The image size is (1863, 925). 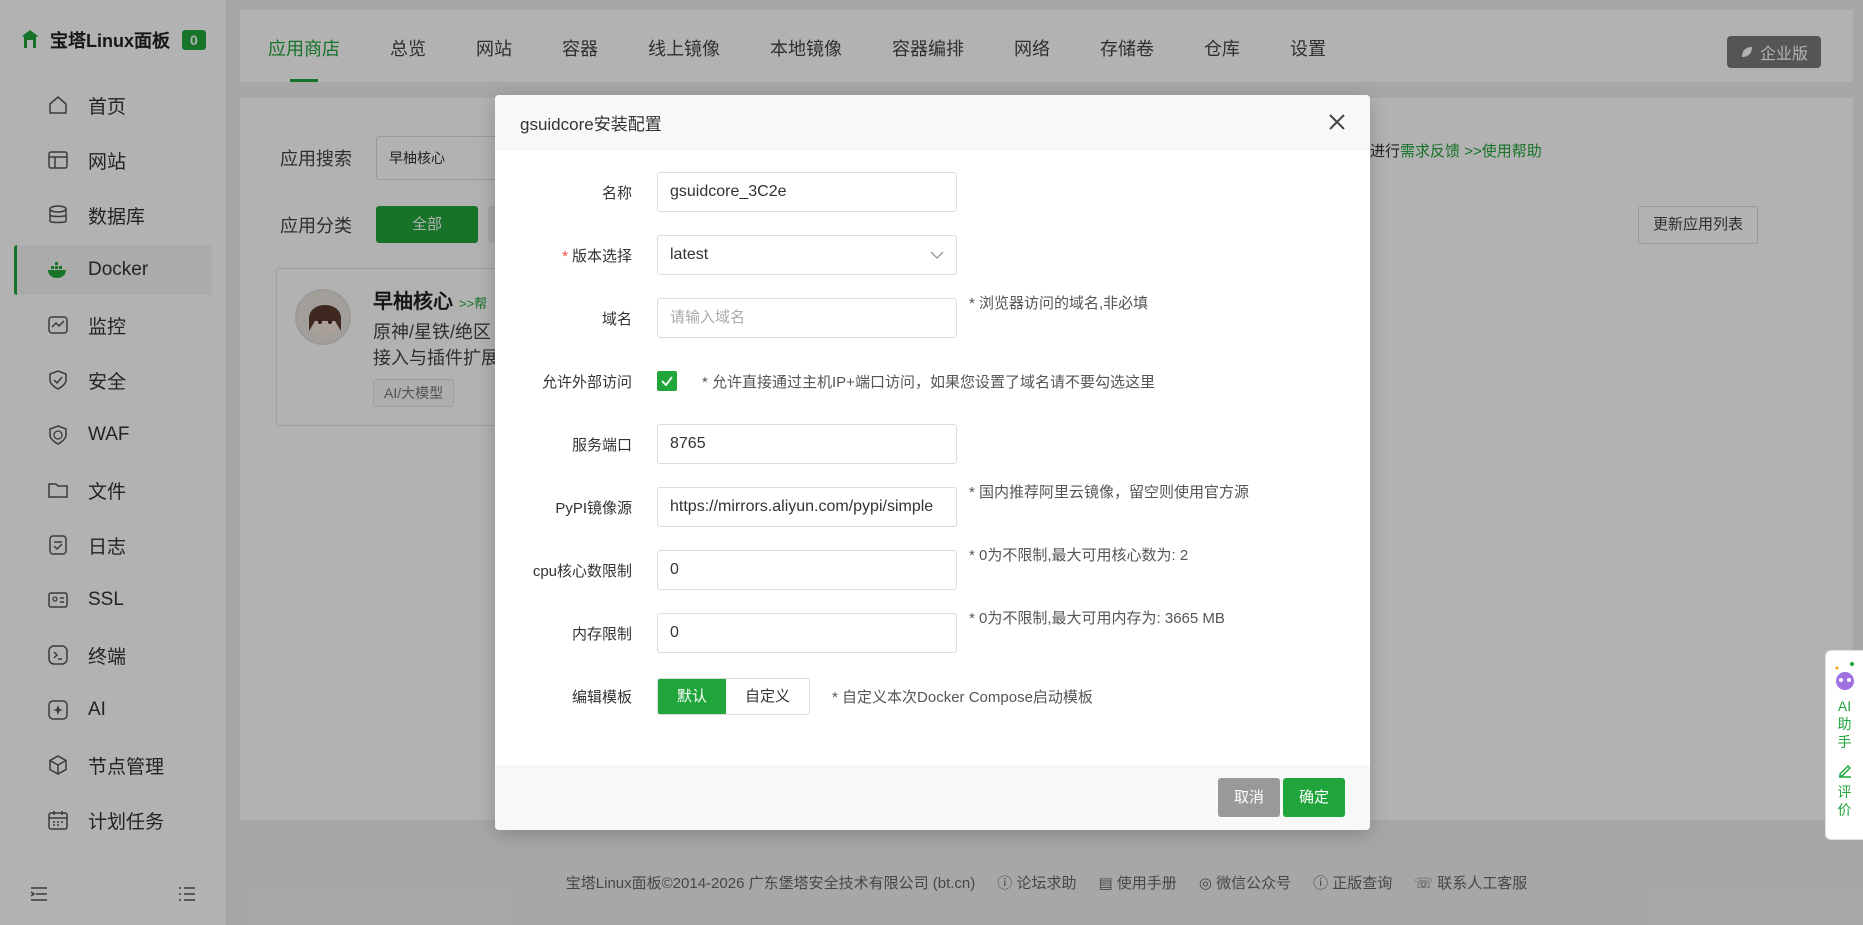 I want to click on template-label: 编辑模板, so click(x=601, y=697).